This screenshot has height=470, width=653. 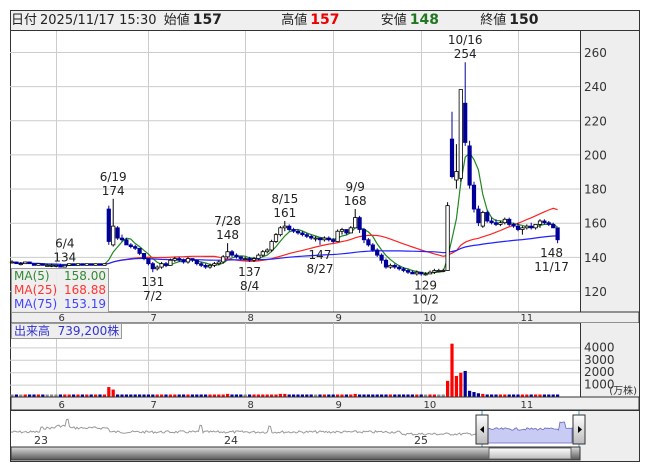 What do you see at coordinates (249, 272) in the screenshot?
I see `annotation-price: 137` at bounding box center [249, 272].